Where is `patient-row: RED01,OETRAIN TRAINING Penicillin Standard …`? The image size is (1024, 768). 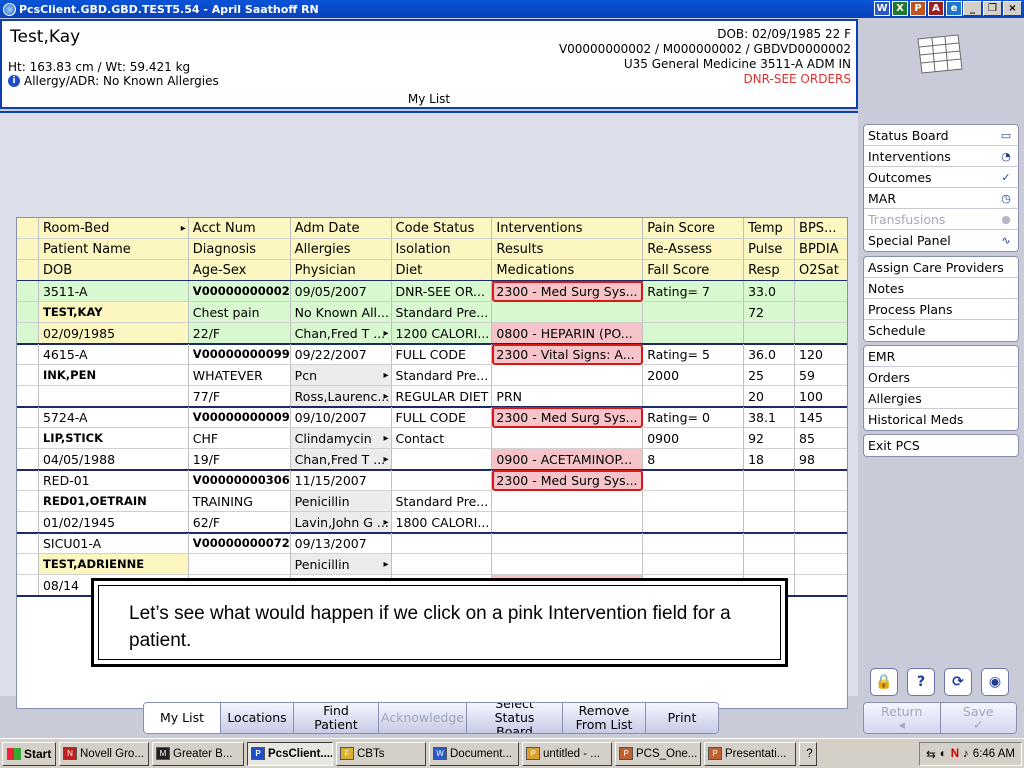 patient-row: RED01,OETRAIN TRAINING Penicillin Standard … is located at coordinates (432, 501).